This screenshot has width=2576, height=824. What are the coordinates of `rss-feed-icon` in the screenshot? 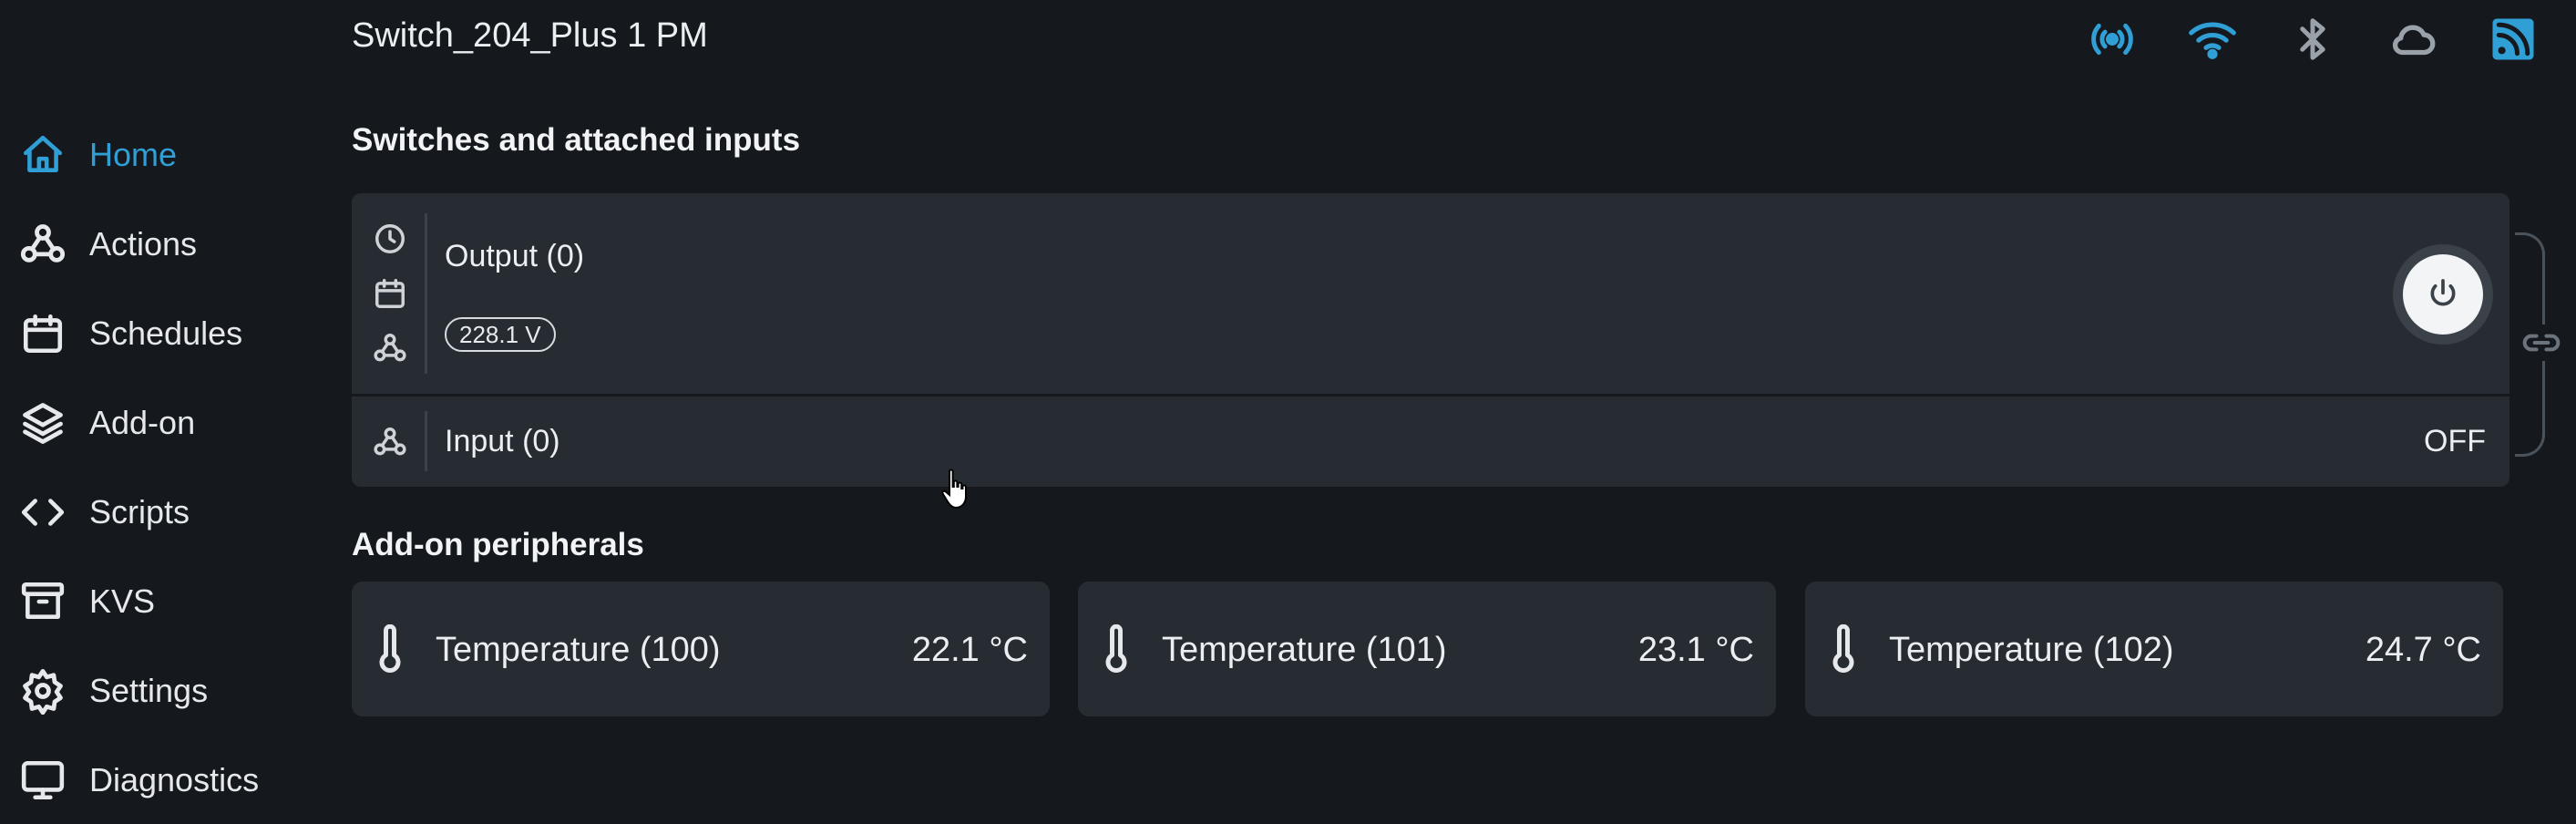 It's located at (2514, 39).